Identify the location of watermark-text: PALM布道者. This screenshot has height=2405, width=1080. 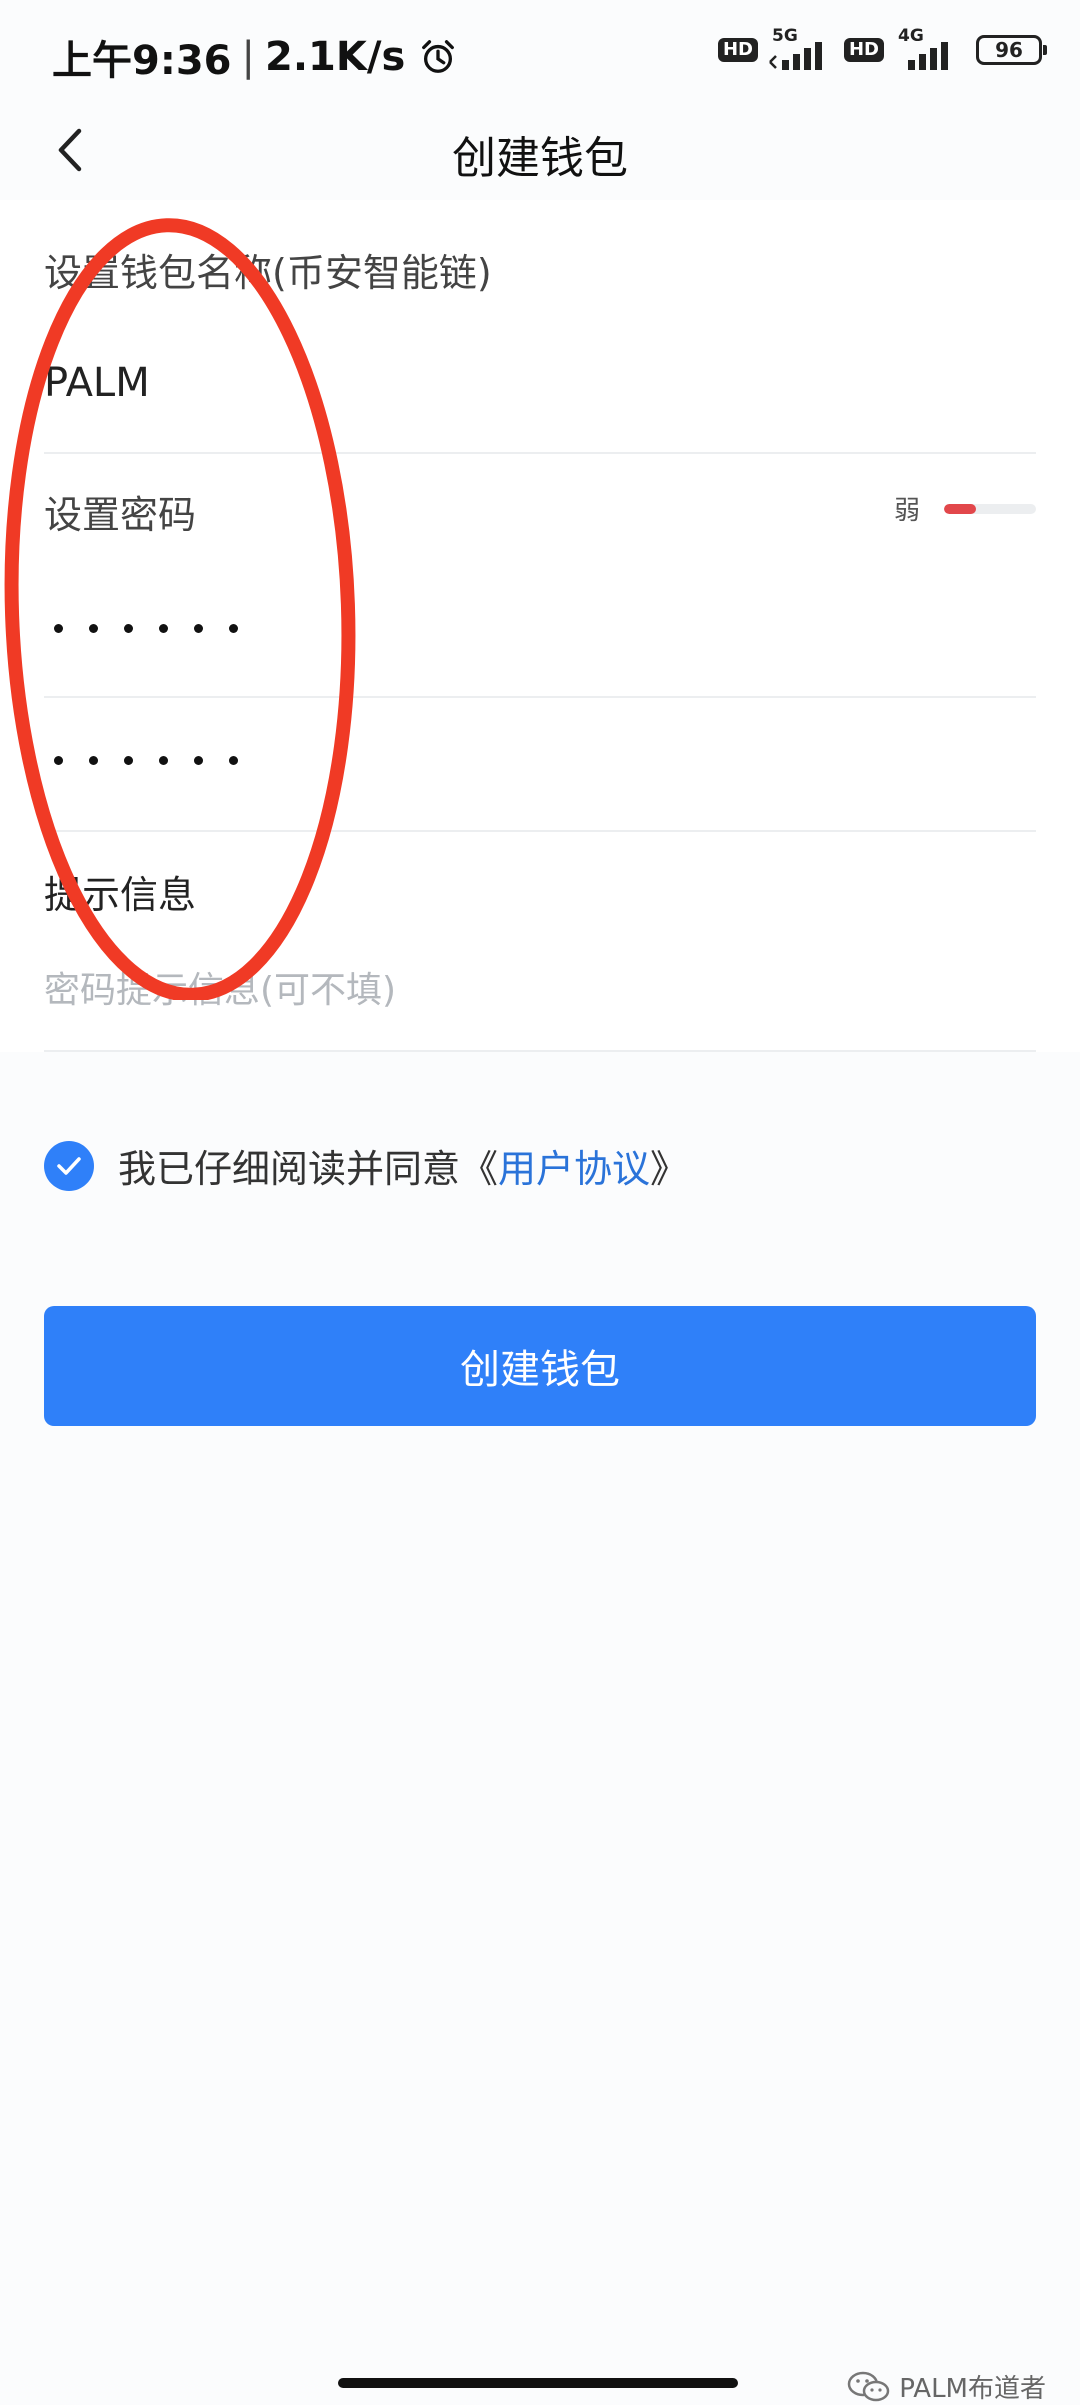
(972, 2389).